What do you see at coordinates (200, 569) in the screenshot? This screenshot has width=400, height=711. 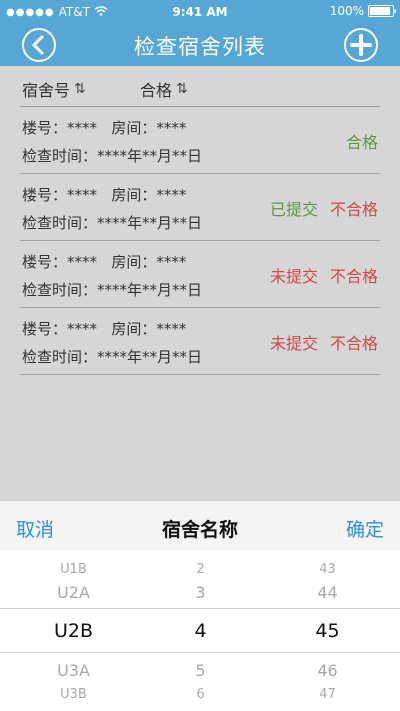 I see `picker-option: 2` at bounding box center [200, 569].